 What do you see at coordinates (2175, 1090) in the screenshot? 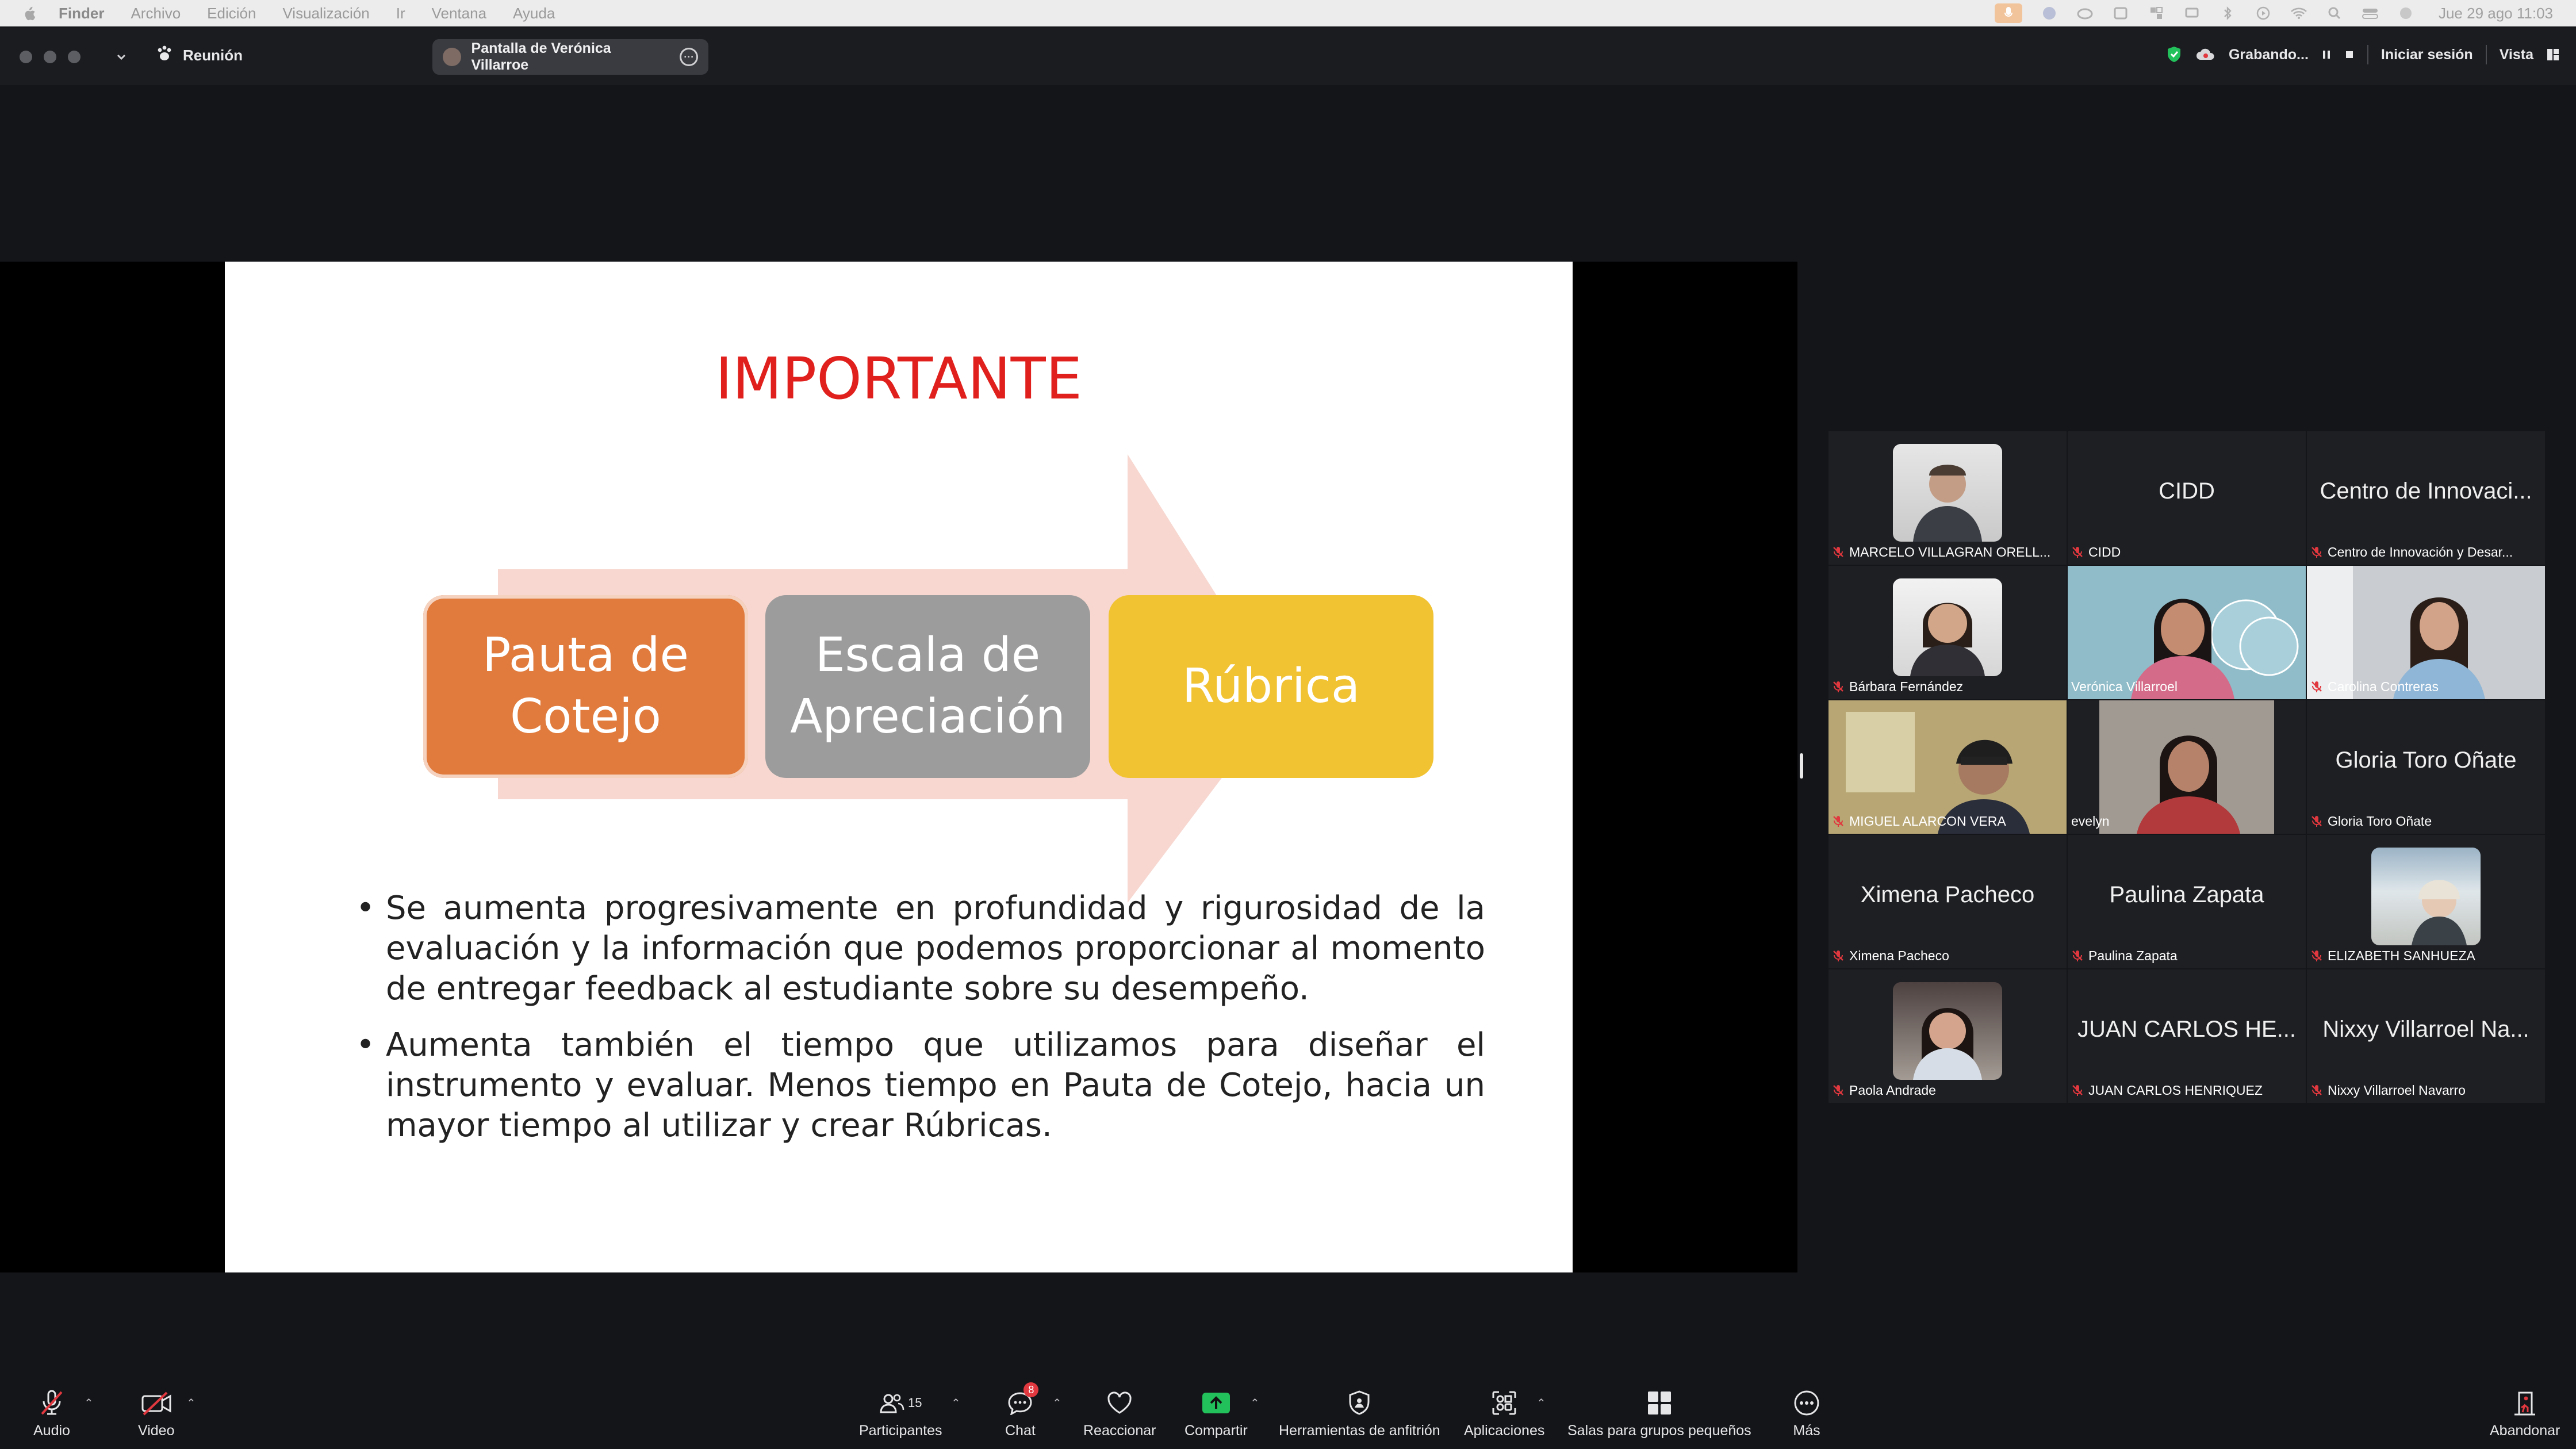
I see `participant-name: JUAN CARLOS HENRIQUEZ` at bounding box center [2175, 1090].